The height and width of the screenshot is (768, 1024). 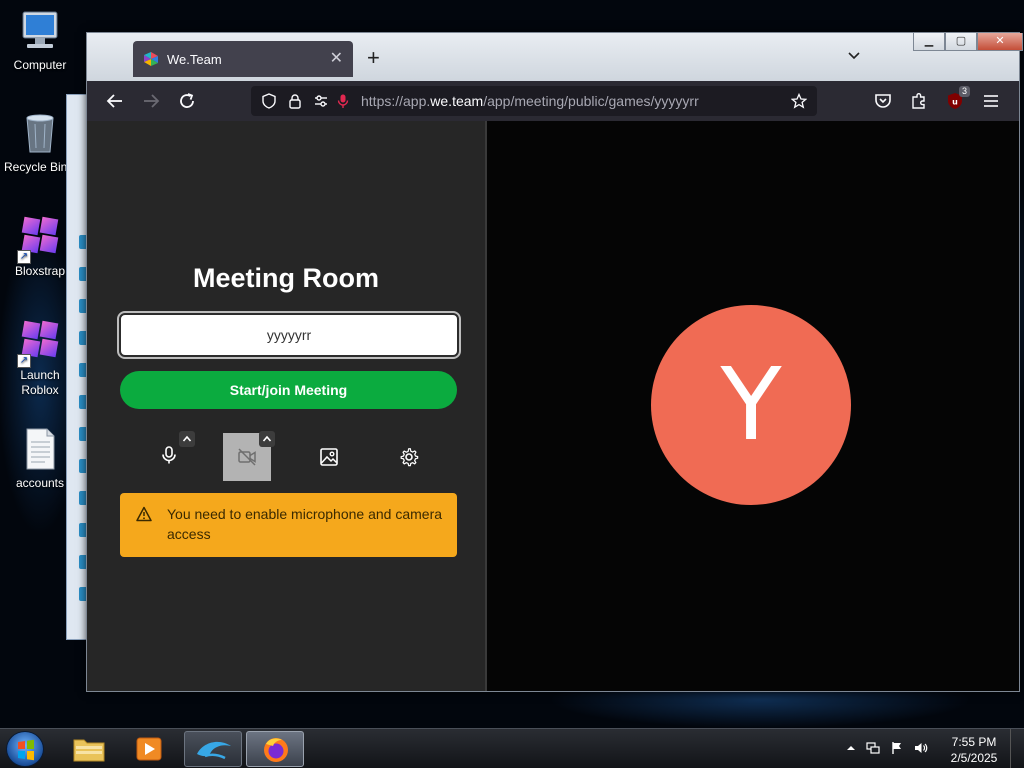 I want to click on dolphin-icon, so click(x=214, y=750).